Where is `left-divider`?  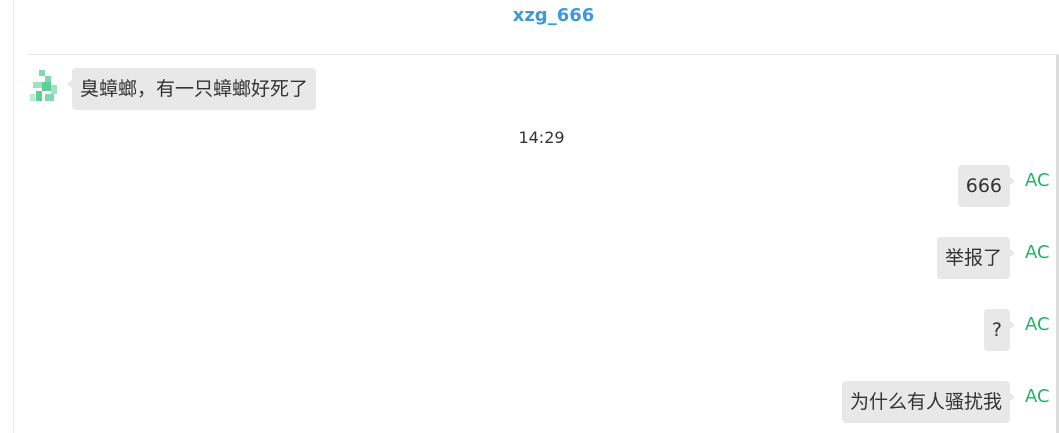
left-divider is located at coordinates (13, 216).